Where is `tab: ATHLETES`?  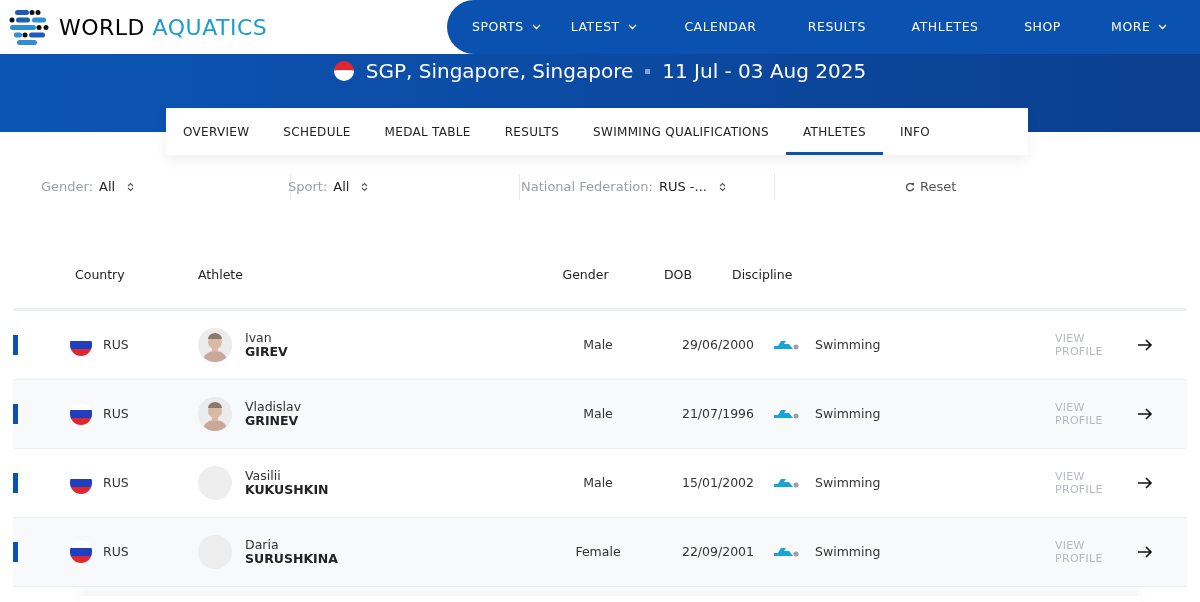
tab: ATHLETES is located at coordinates (834, 131).